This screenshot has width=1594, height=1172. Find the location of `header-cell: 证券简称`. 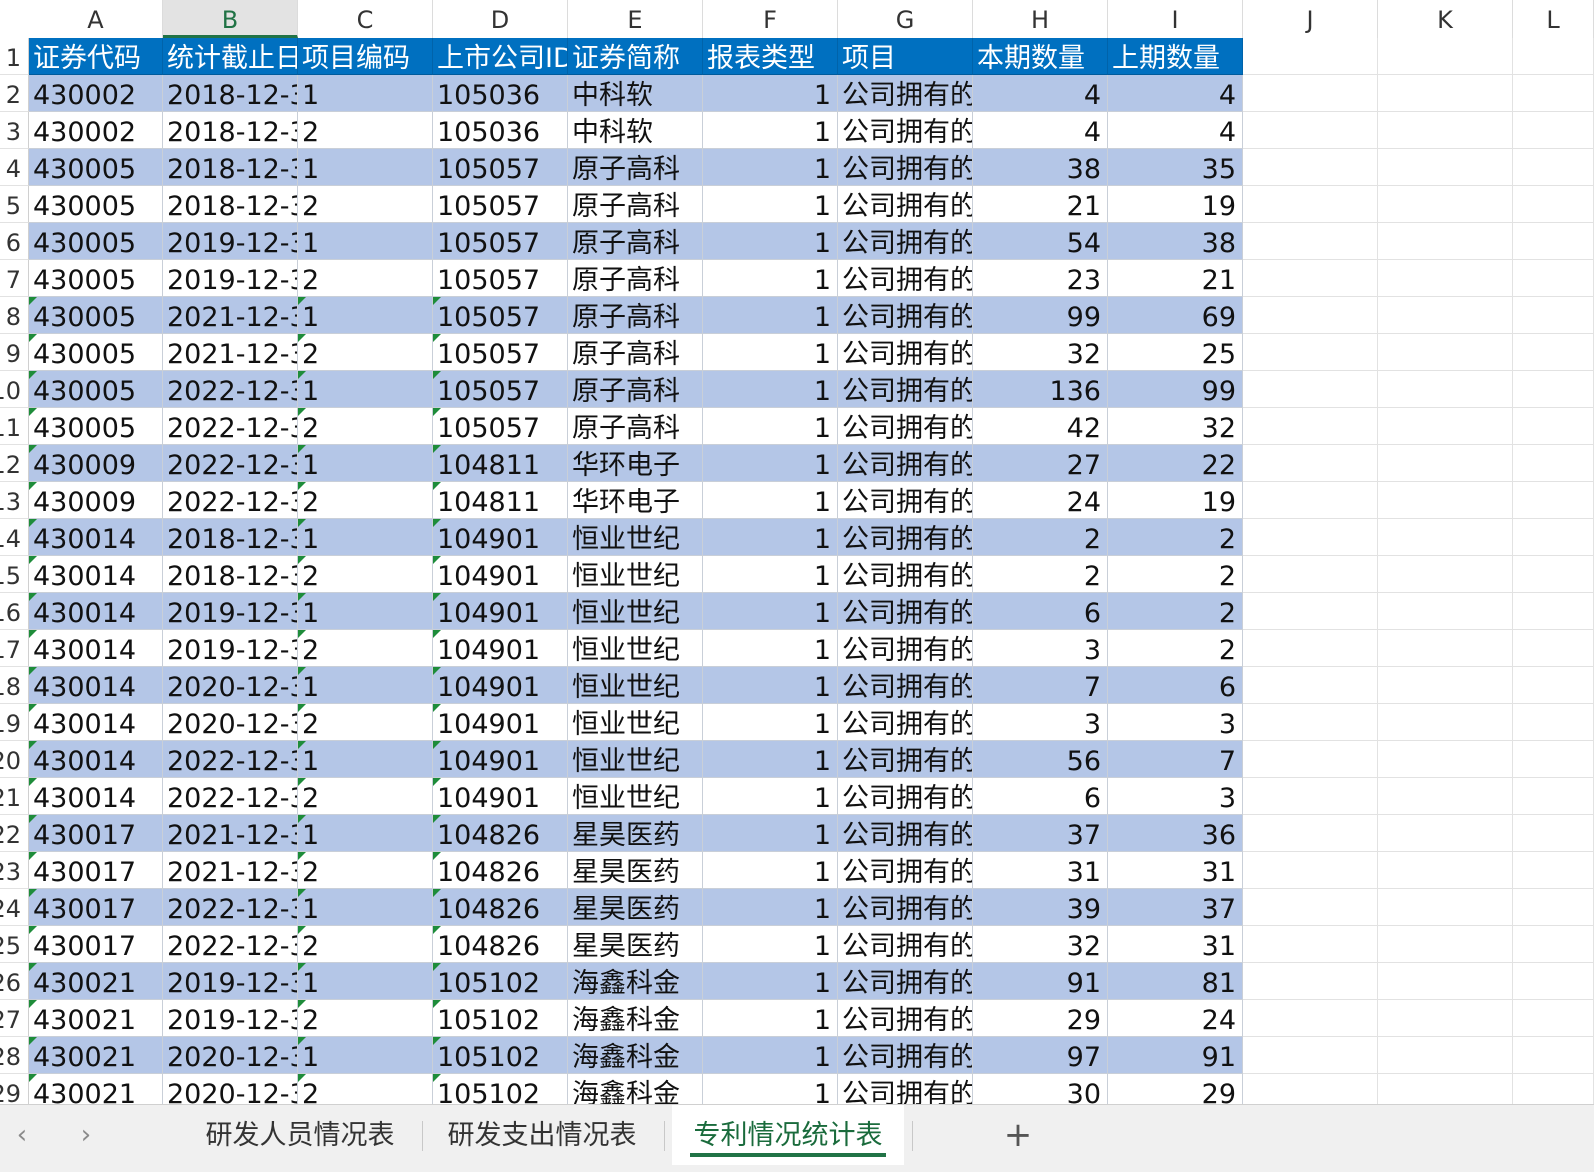

header-cell: 证券简称 is located at coordinates (635, 56).